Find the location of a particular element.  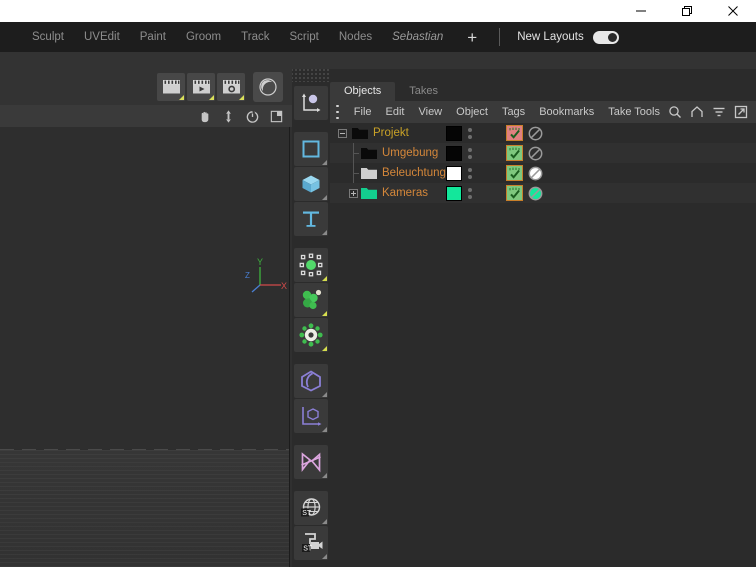

layout-tab-label: Script is located at coordinates (304, 37).